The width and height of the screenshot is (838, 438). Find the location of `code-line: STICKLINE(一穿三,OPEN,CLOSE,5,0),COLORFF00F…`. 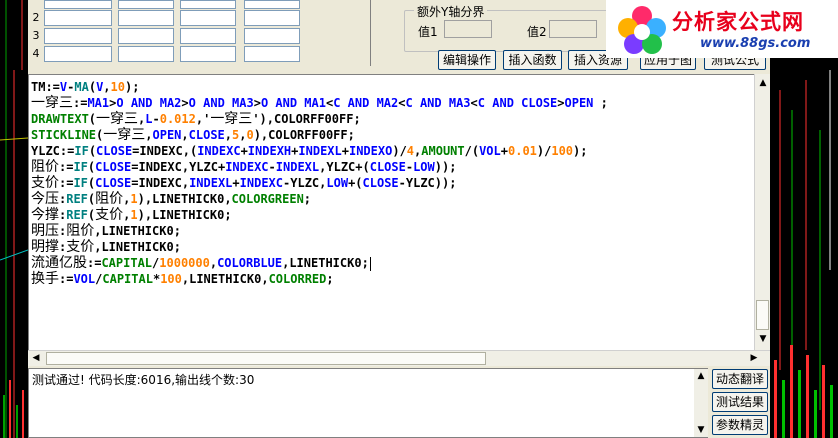

code-line: STICKLINE(一穿三,OPEN,CLOSE,5,0),COLORFF00F… is located at coordinates (193, 135).